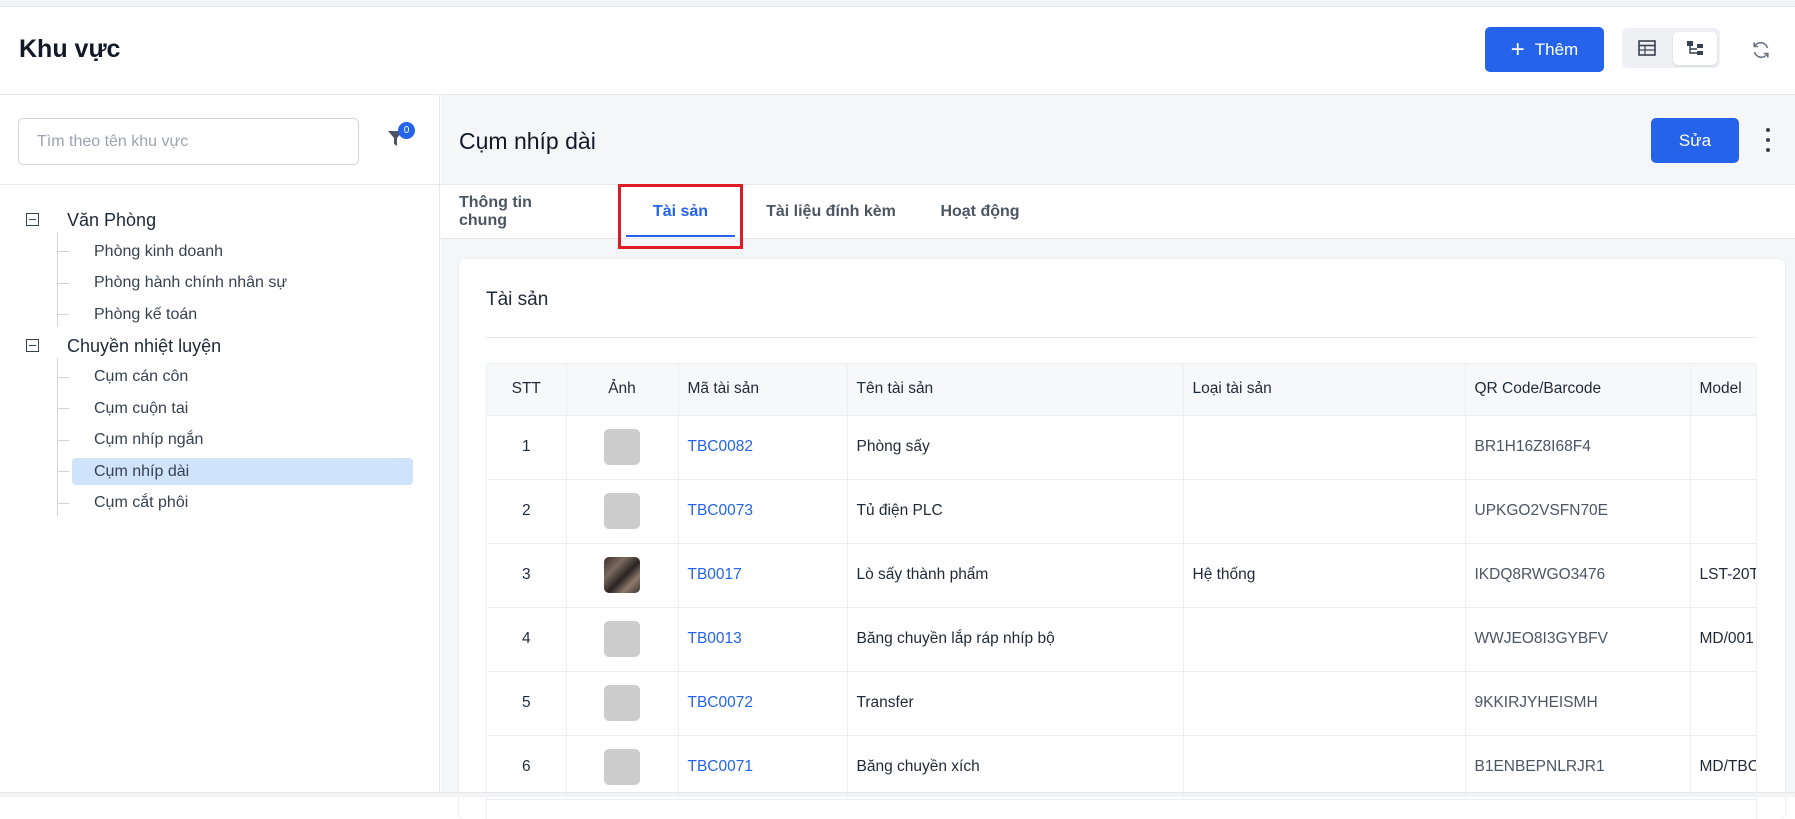  What do you see at coordinates (527, 575) in the screenshot?
I see `cell-stt: 3` at bounding box center [527, 575].